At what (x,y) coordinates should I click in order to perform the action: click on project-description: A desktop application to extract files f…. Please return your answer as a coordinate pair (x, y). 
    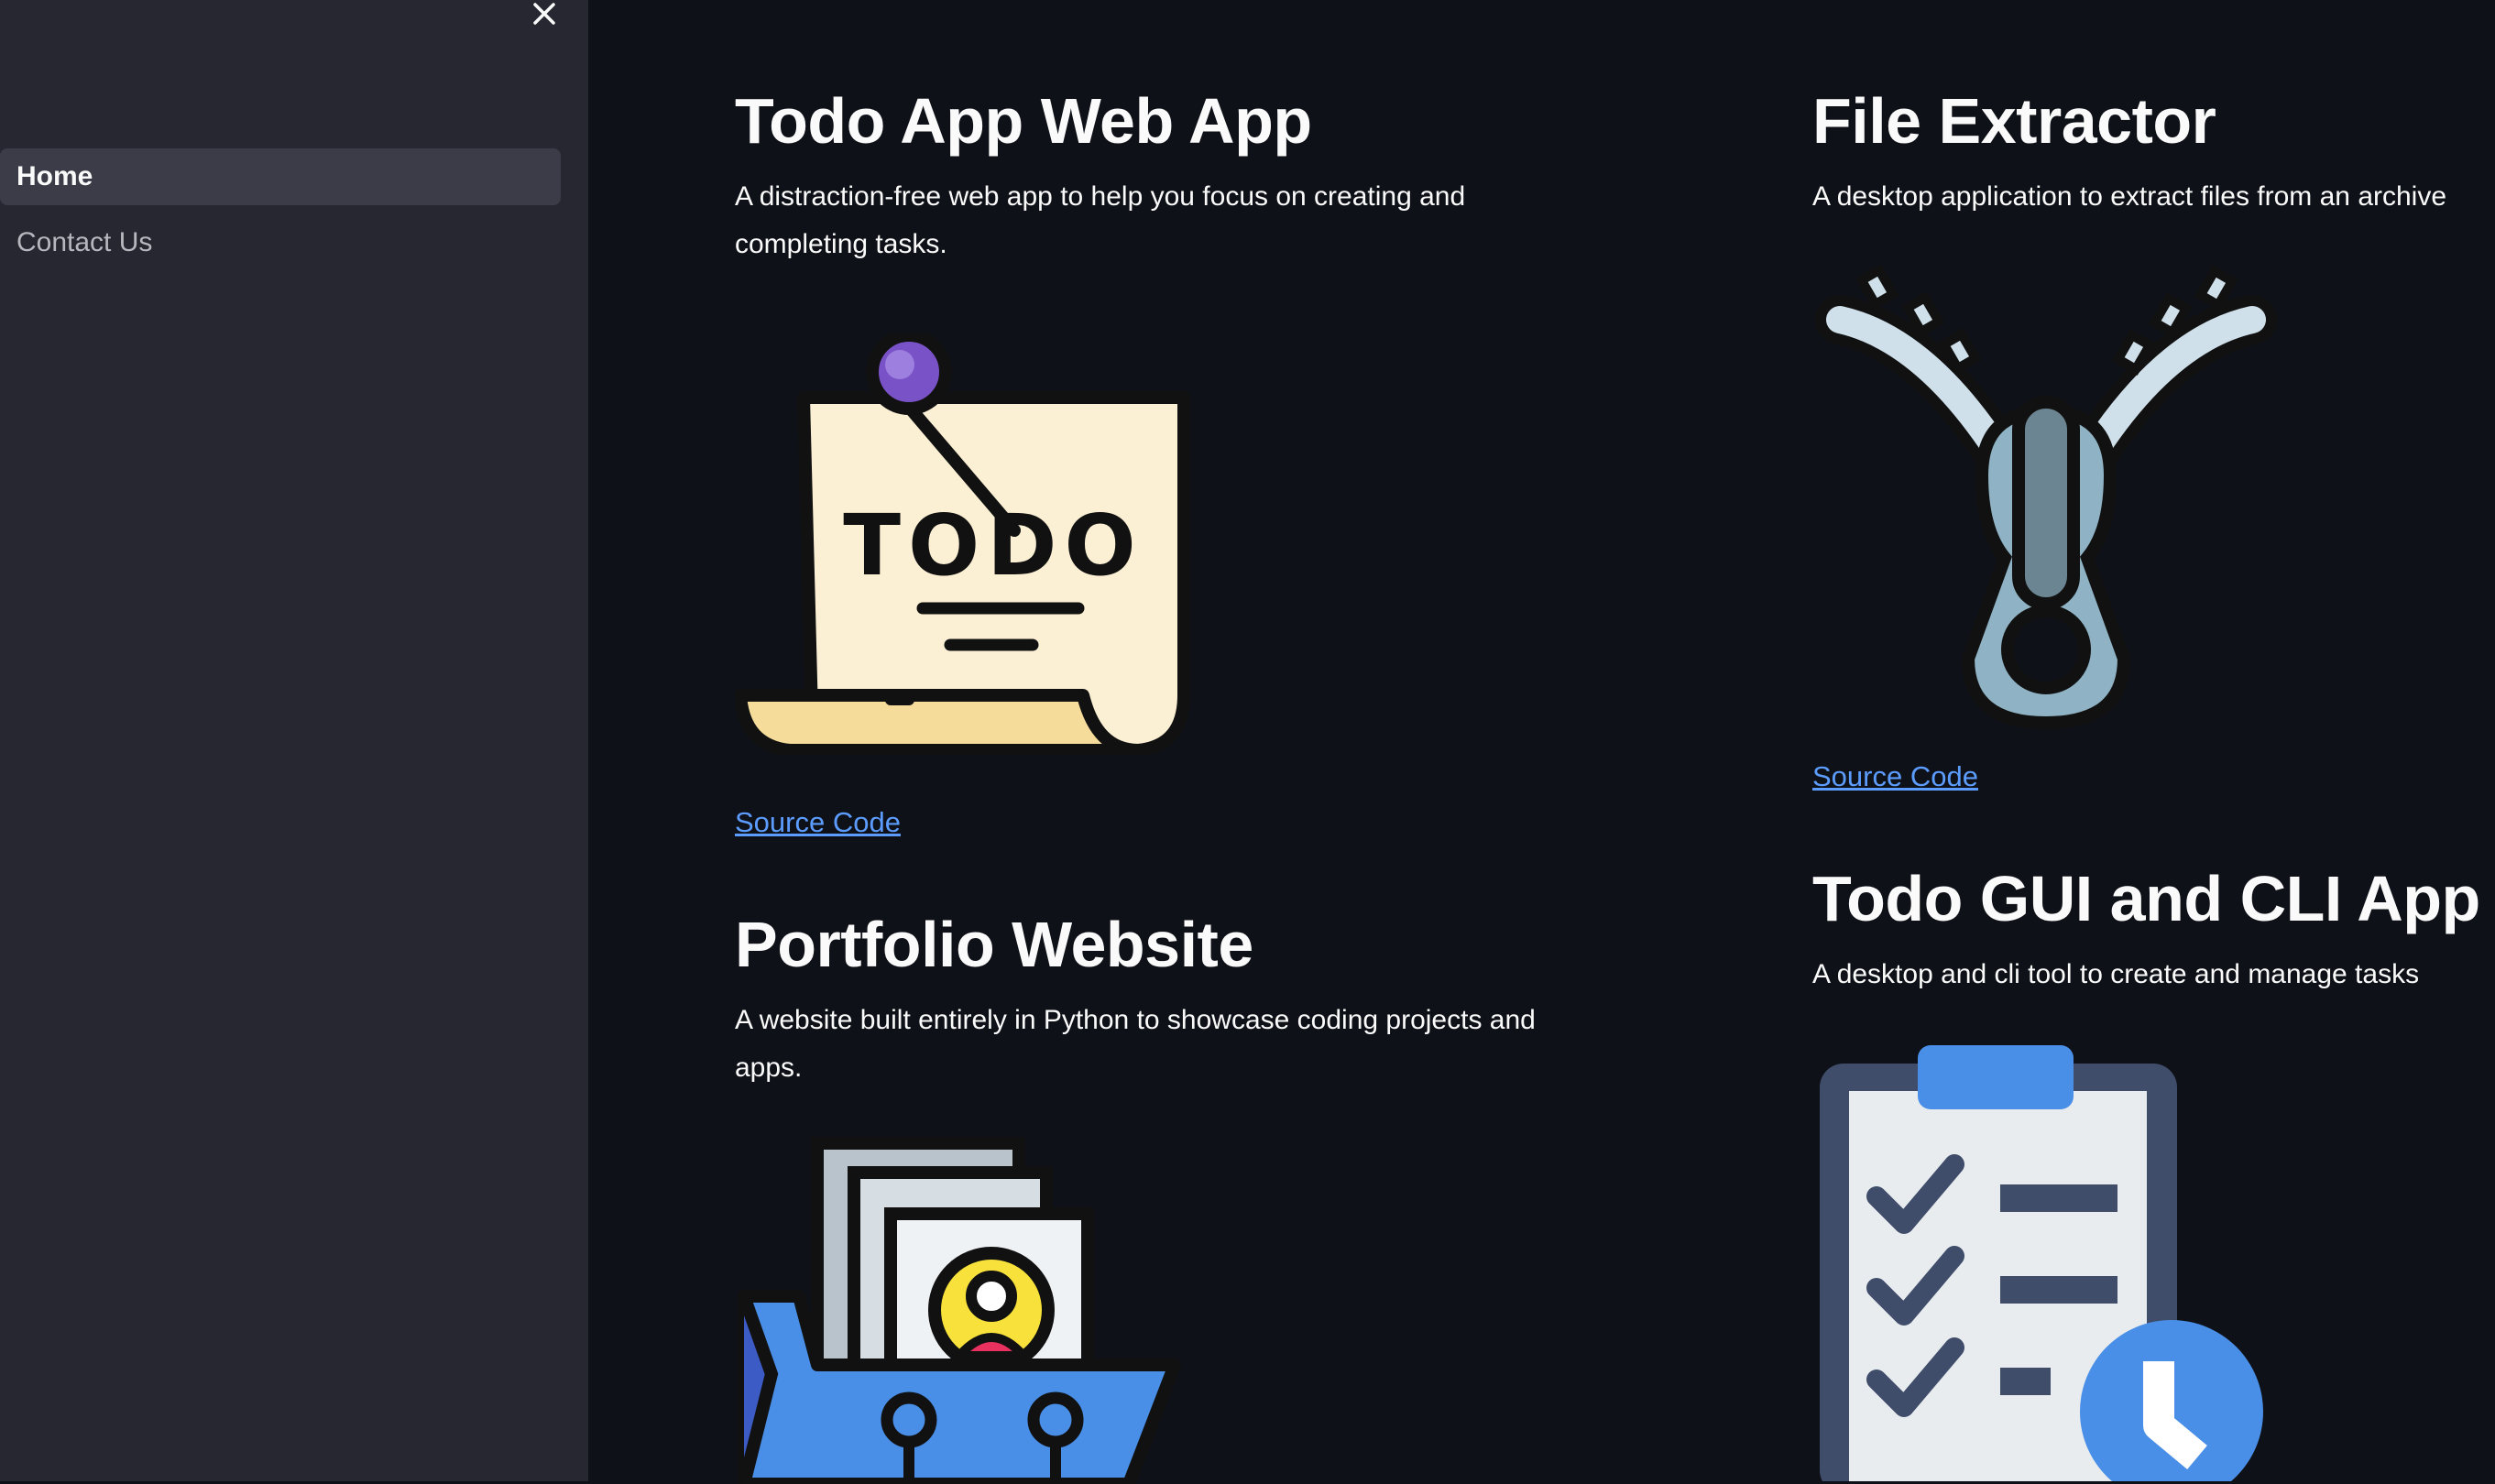
    Looking at the image, I should click on (2129, 196).